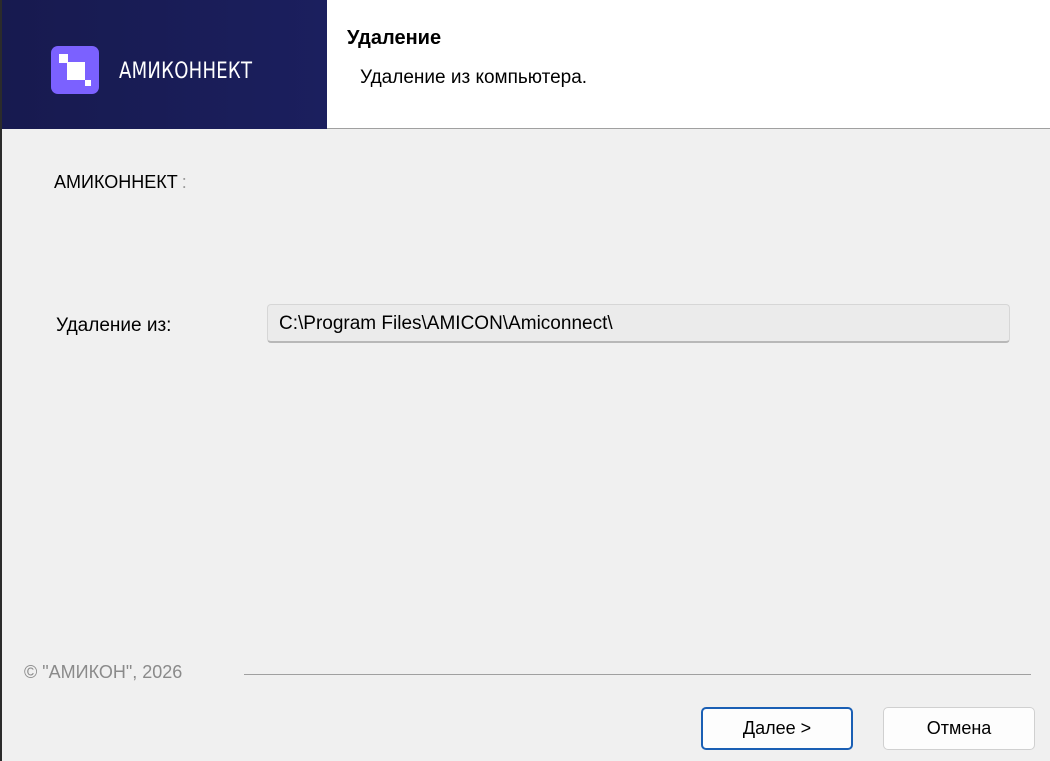 The height and width of the screenshot is (761, 1050). What do you see at coordinates (474, 77) in the screenshot?
I see `page-subtitle: Удаление из компьютера.` at bounding box center [474, 77].